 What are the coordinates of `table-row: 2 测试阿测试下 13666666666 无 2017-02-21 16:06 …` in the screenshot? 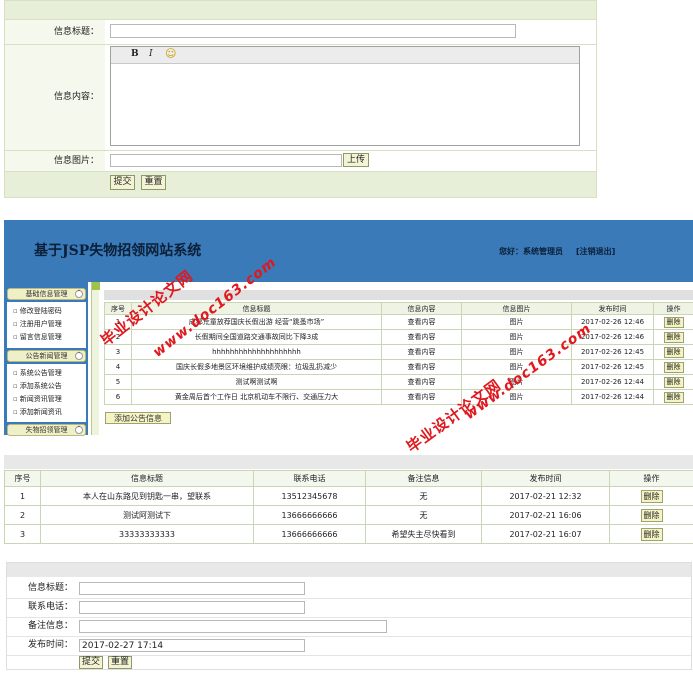 It's located at (348, 515).